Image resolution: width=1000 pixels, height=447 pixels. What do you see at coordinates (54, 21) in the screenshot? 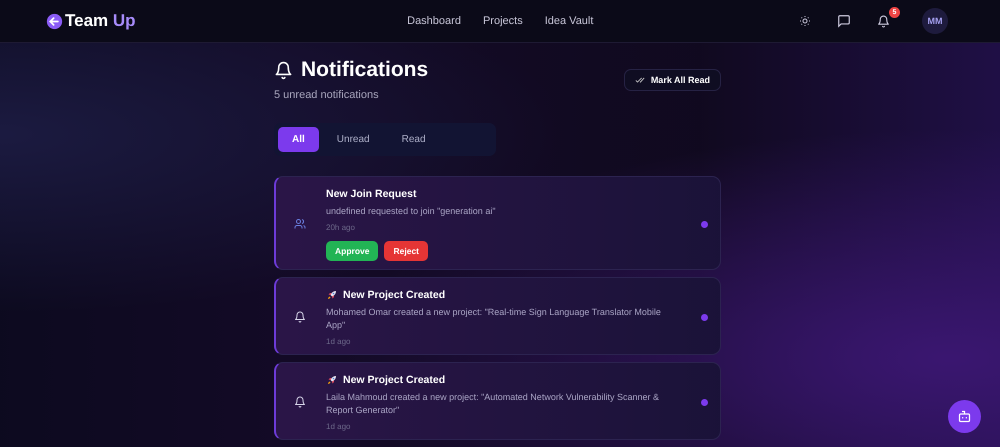
I see `logo-icon` at bounding box center [54, 21].